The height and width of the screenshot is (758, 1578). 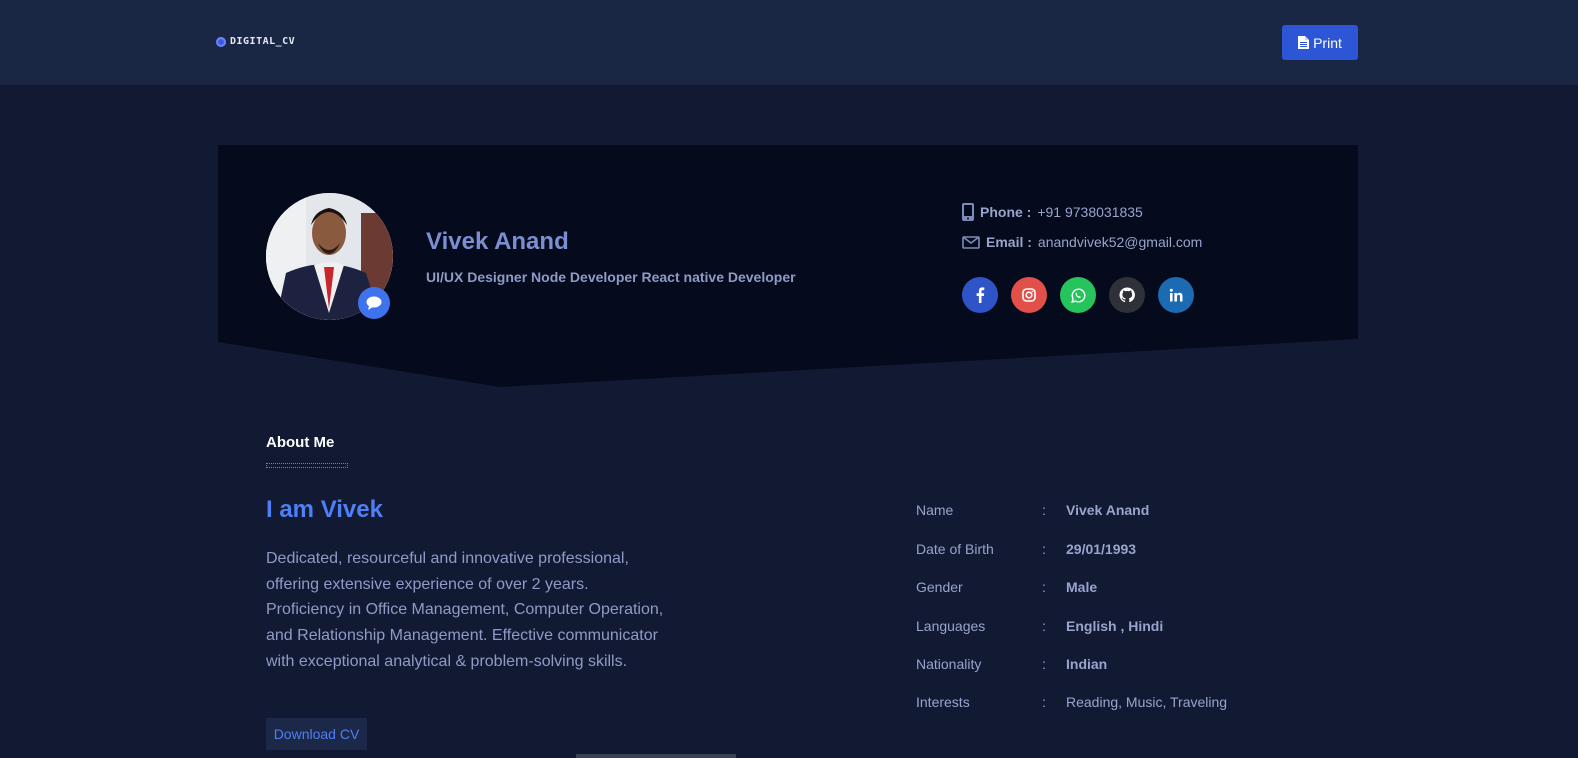 I want to click on github-link, so click(x=1127, y=295).